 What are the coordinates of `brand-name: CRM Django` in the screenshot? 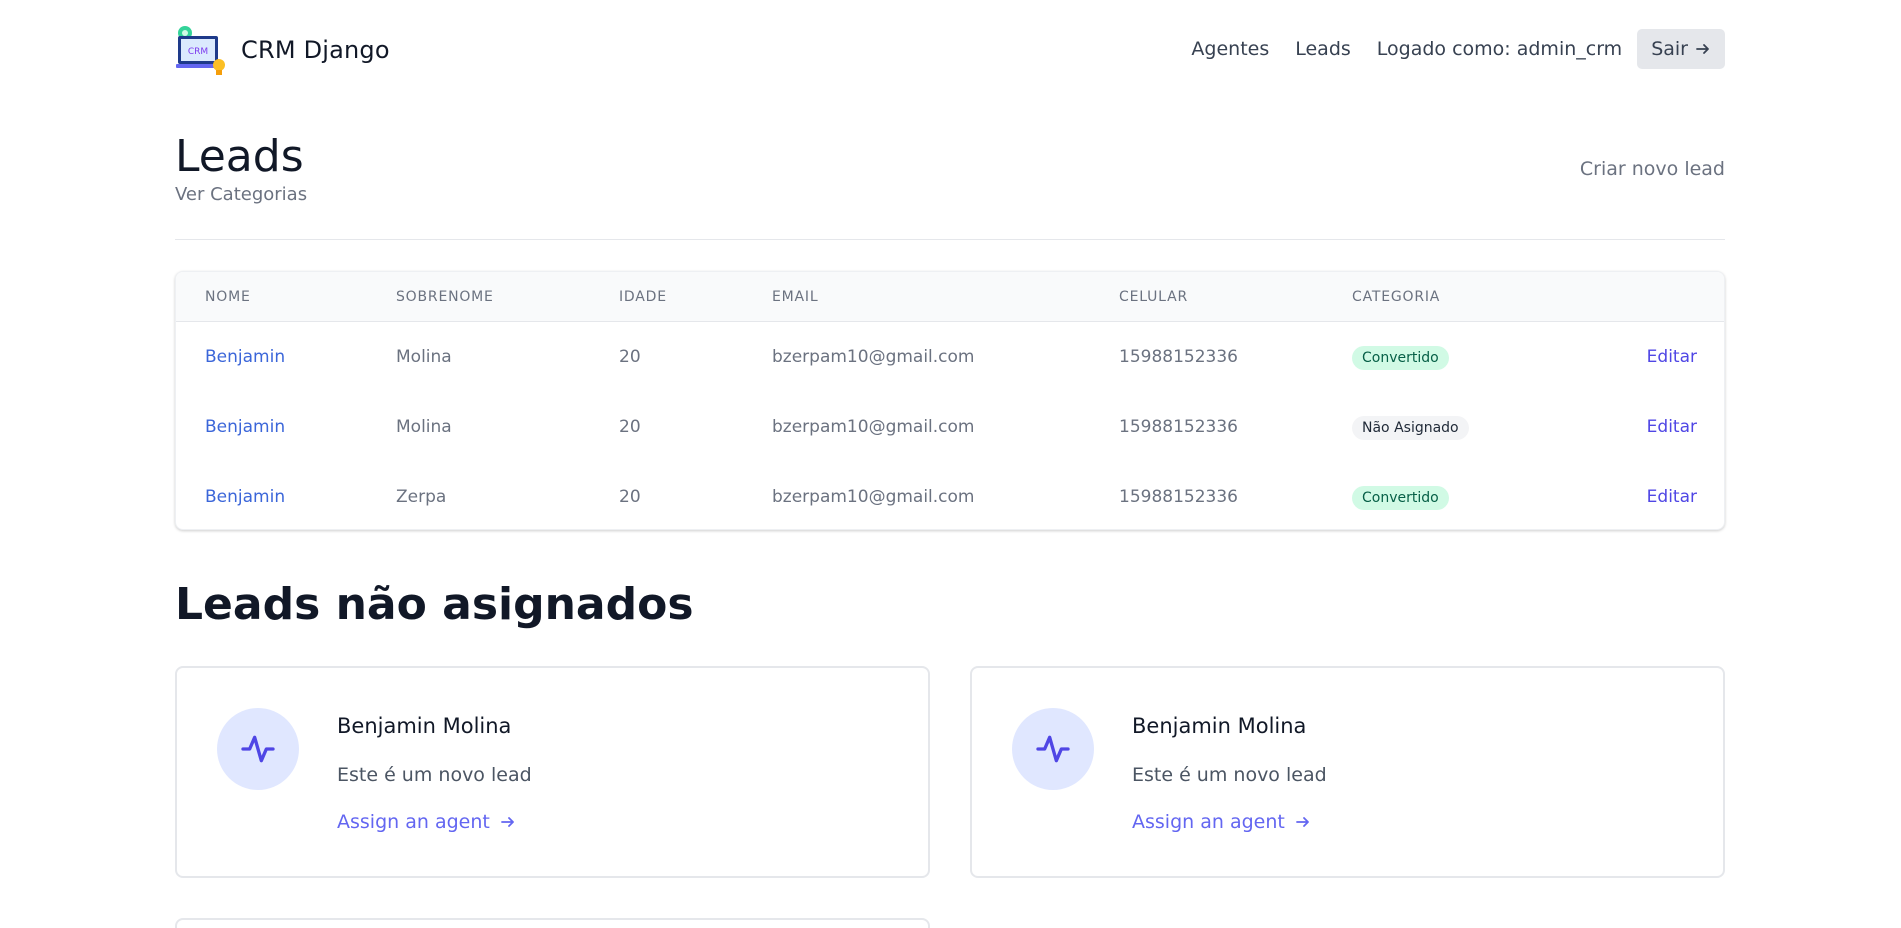 It's located at (315, 50).